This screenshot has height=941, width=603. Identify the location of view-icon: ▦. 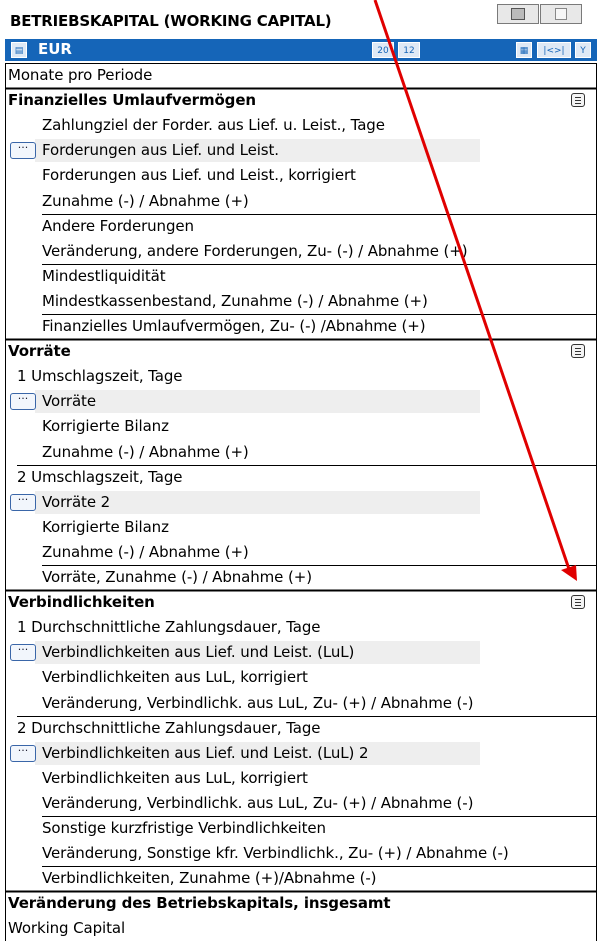
(524, 50).